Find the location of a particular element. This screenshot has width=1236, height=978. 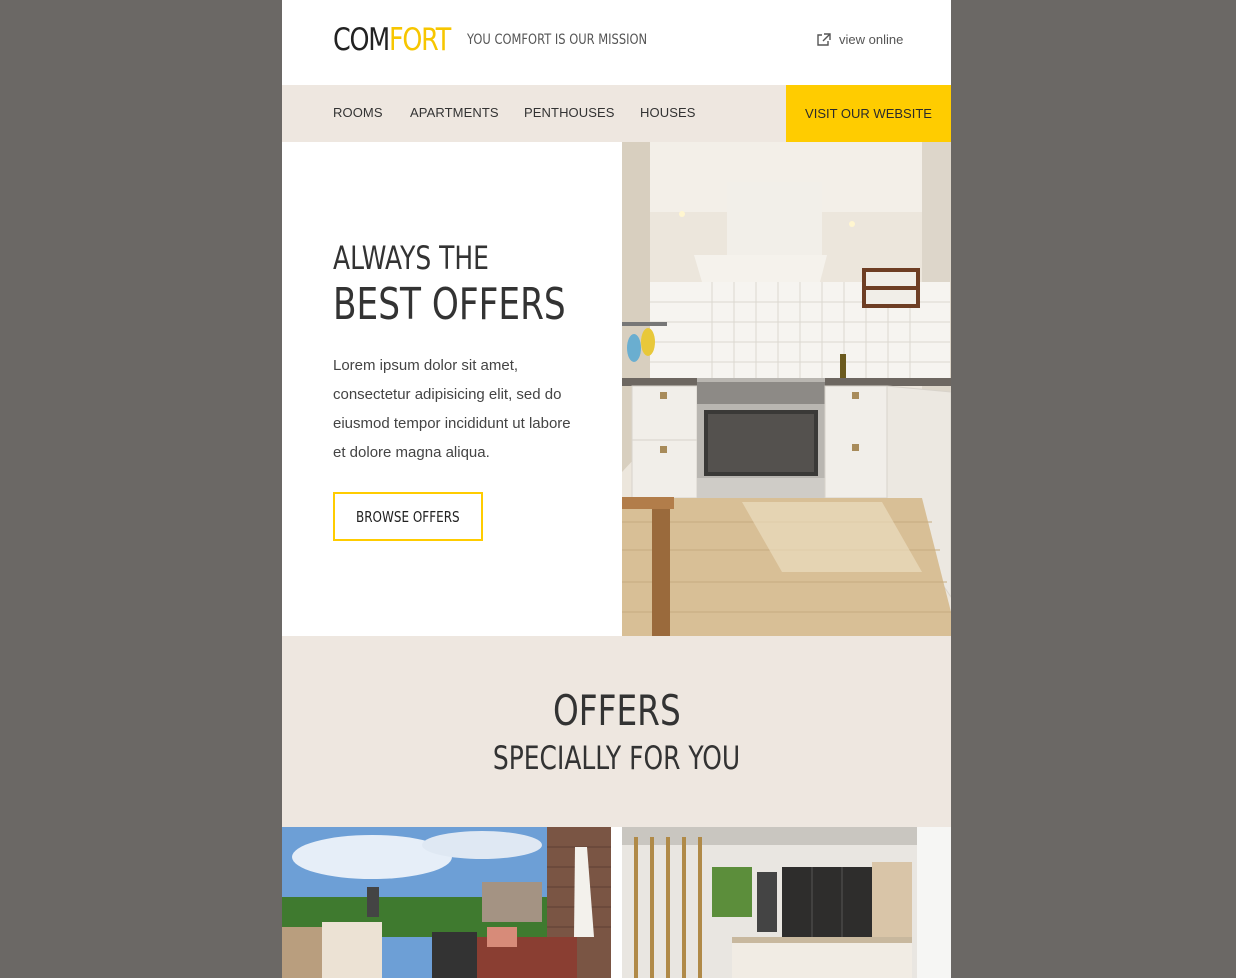

nav-item-penthouses: PENTHOUSES is located at coordinates (569, 112).